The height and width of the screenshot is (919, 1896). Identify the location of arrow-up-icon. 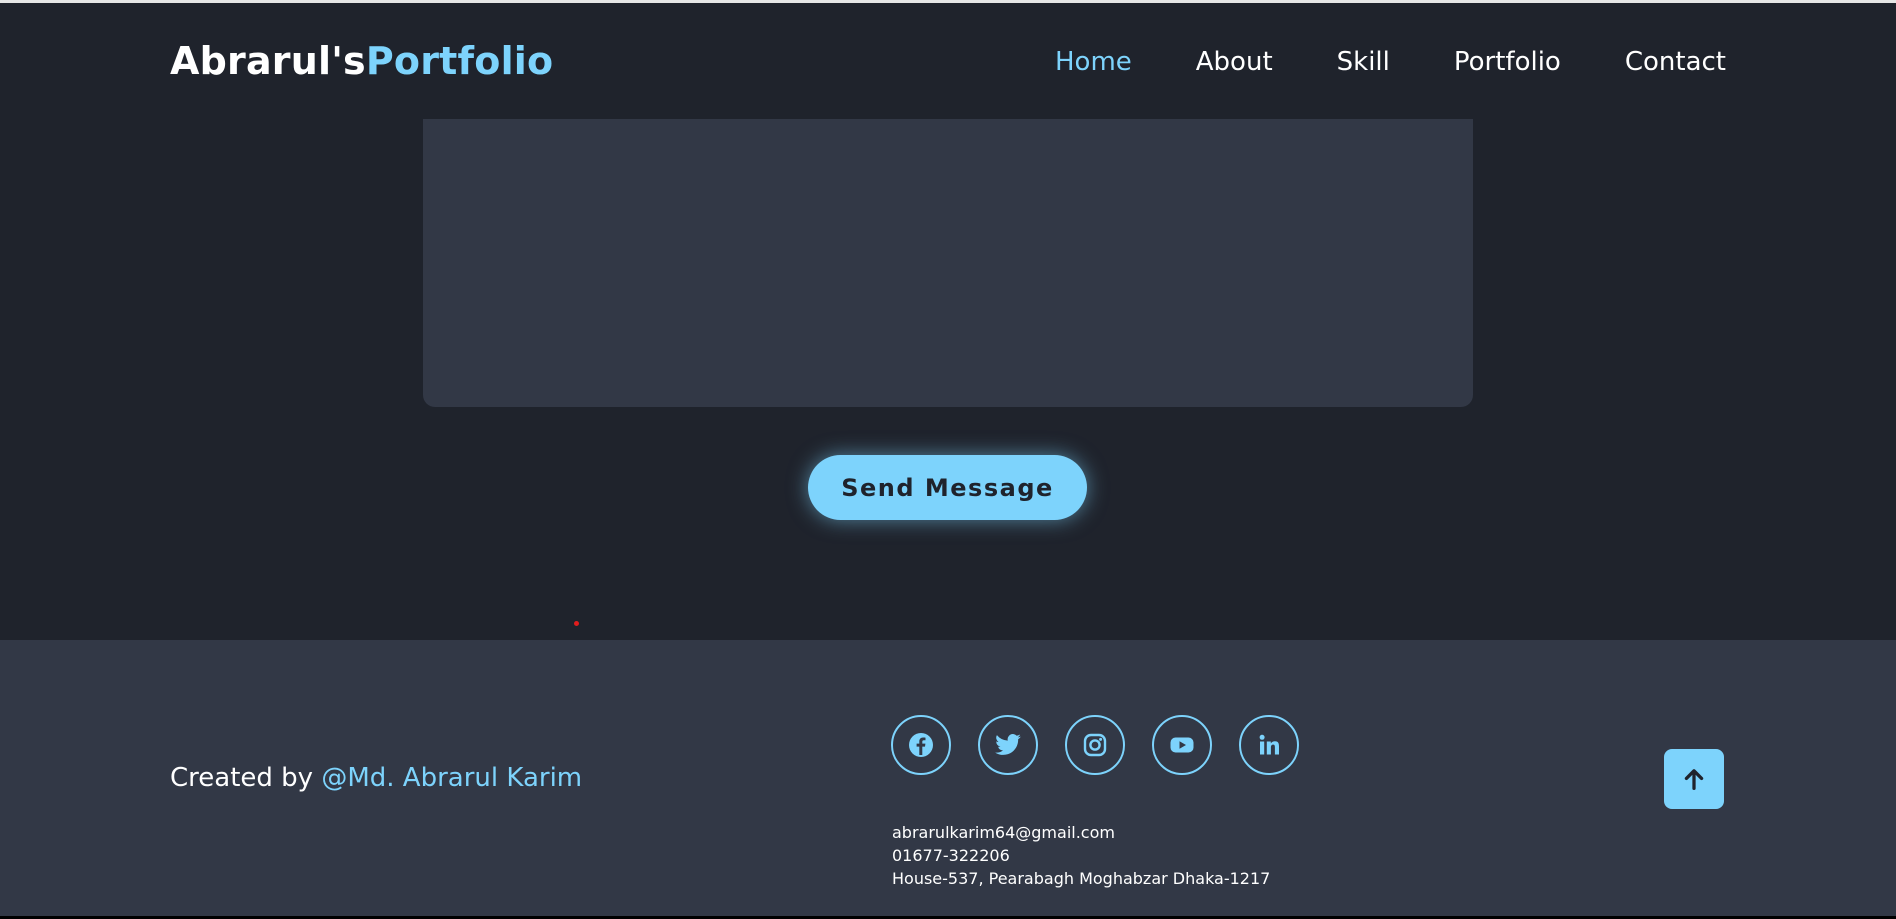
(1694, 779).